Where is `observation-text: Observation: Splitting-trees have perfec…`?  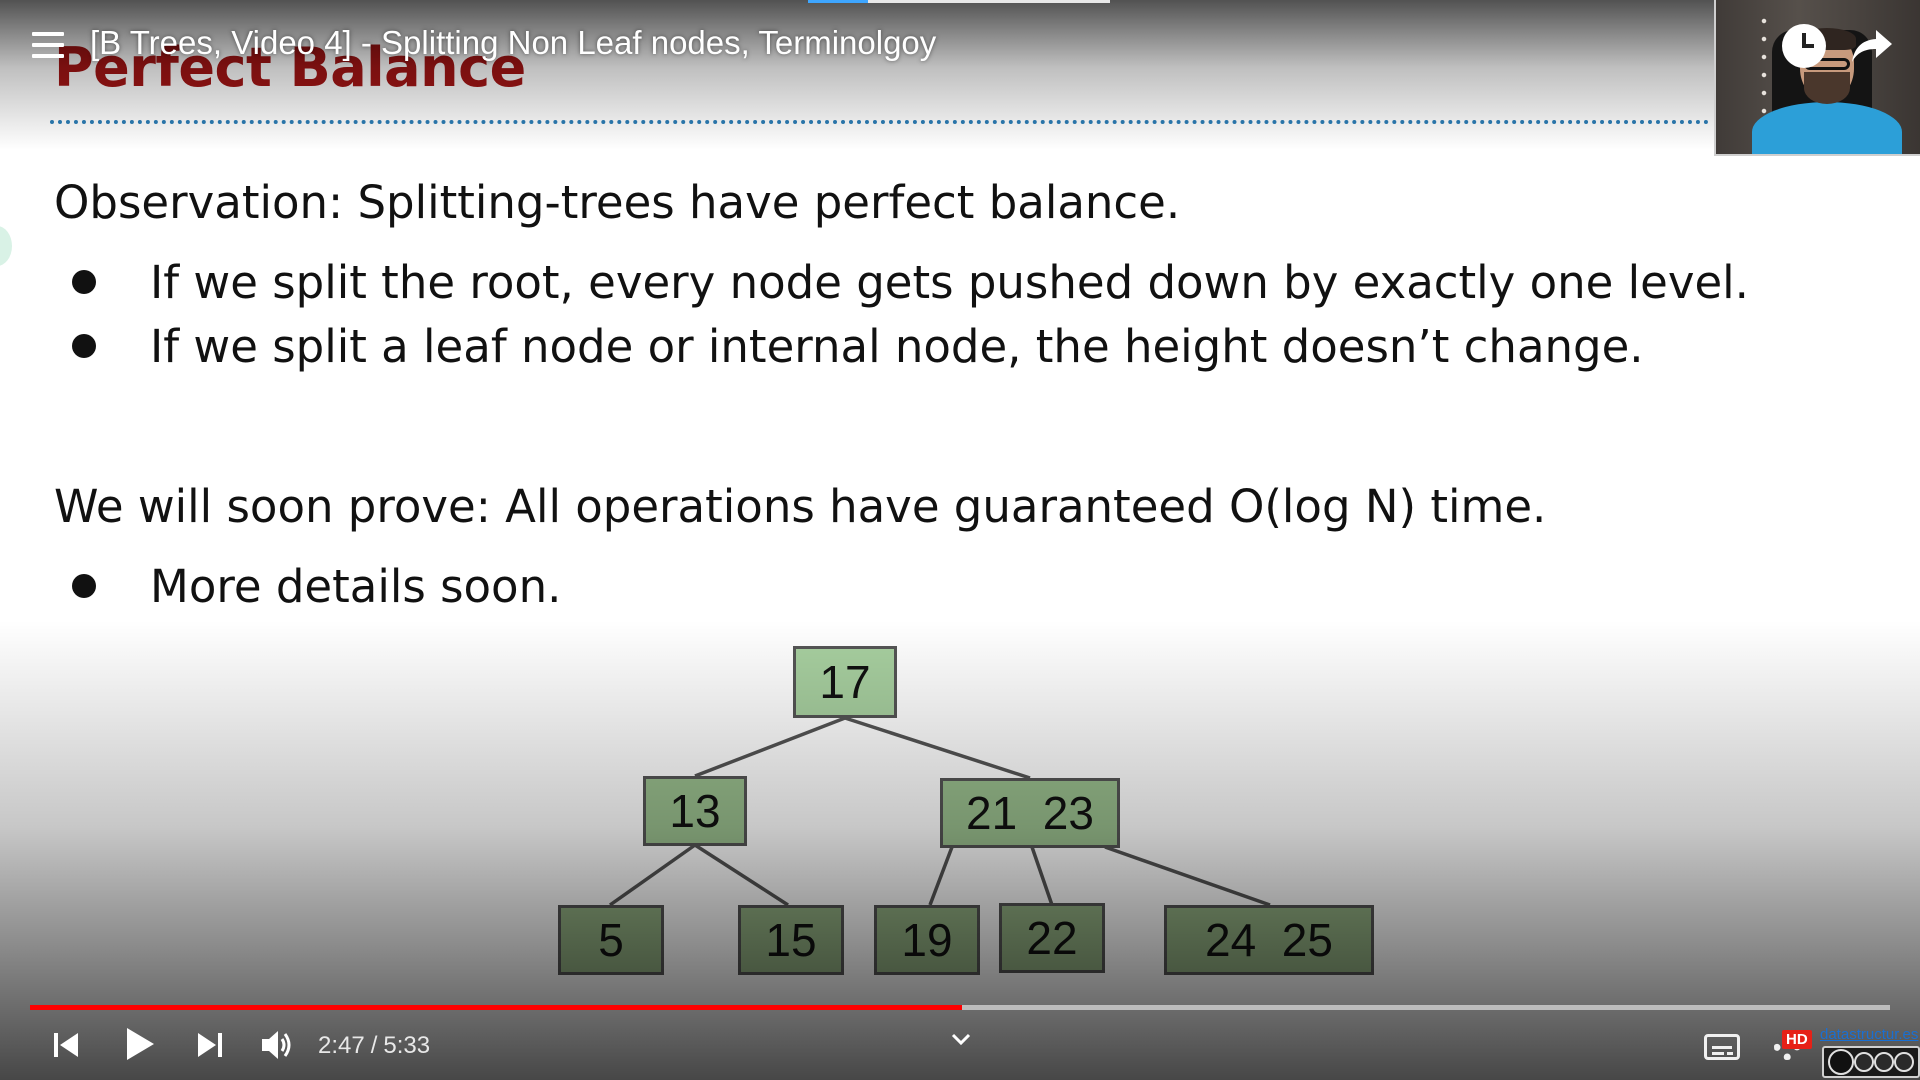 observation-text: Observation: Splitting-trees have perfec… is located at coordinates (617, 202).